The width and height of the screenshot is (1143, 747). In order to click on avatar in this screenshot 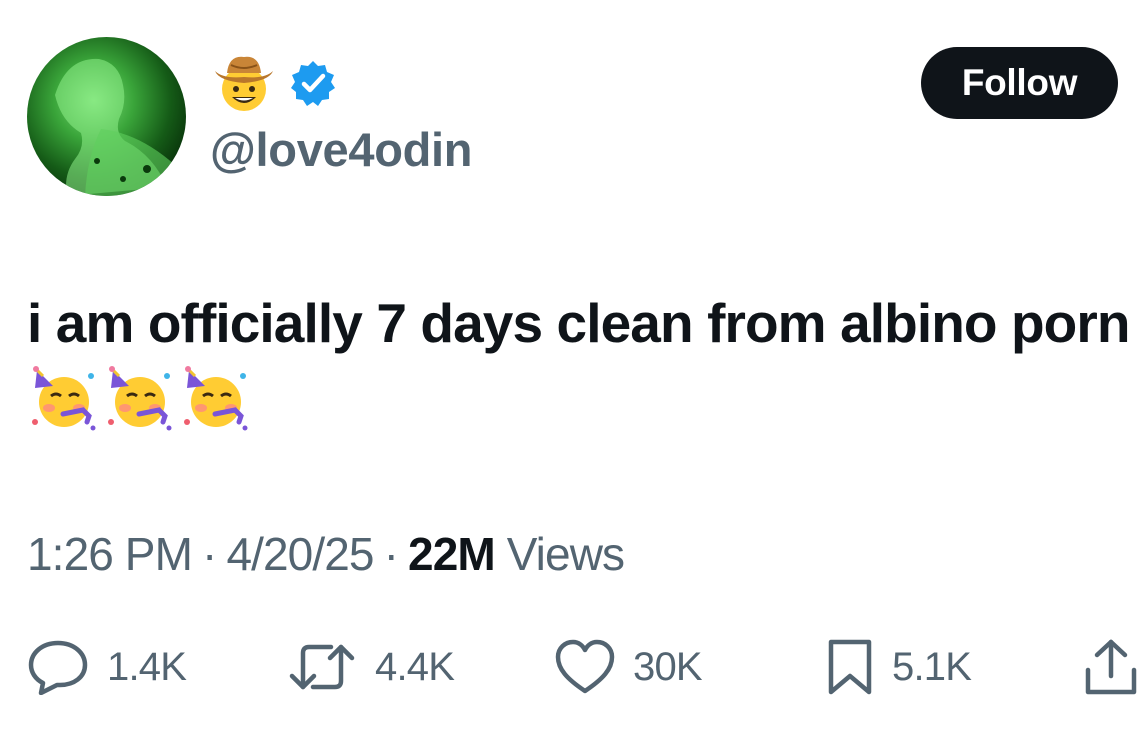, I will do `click(106, 116)`.